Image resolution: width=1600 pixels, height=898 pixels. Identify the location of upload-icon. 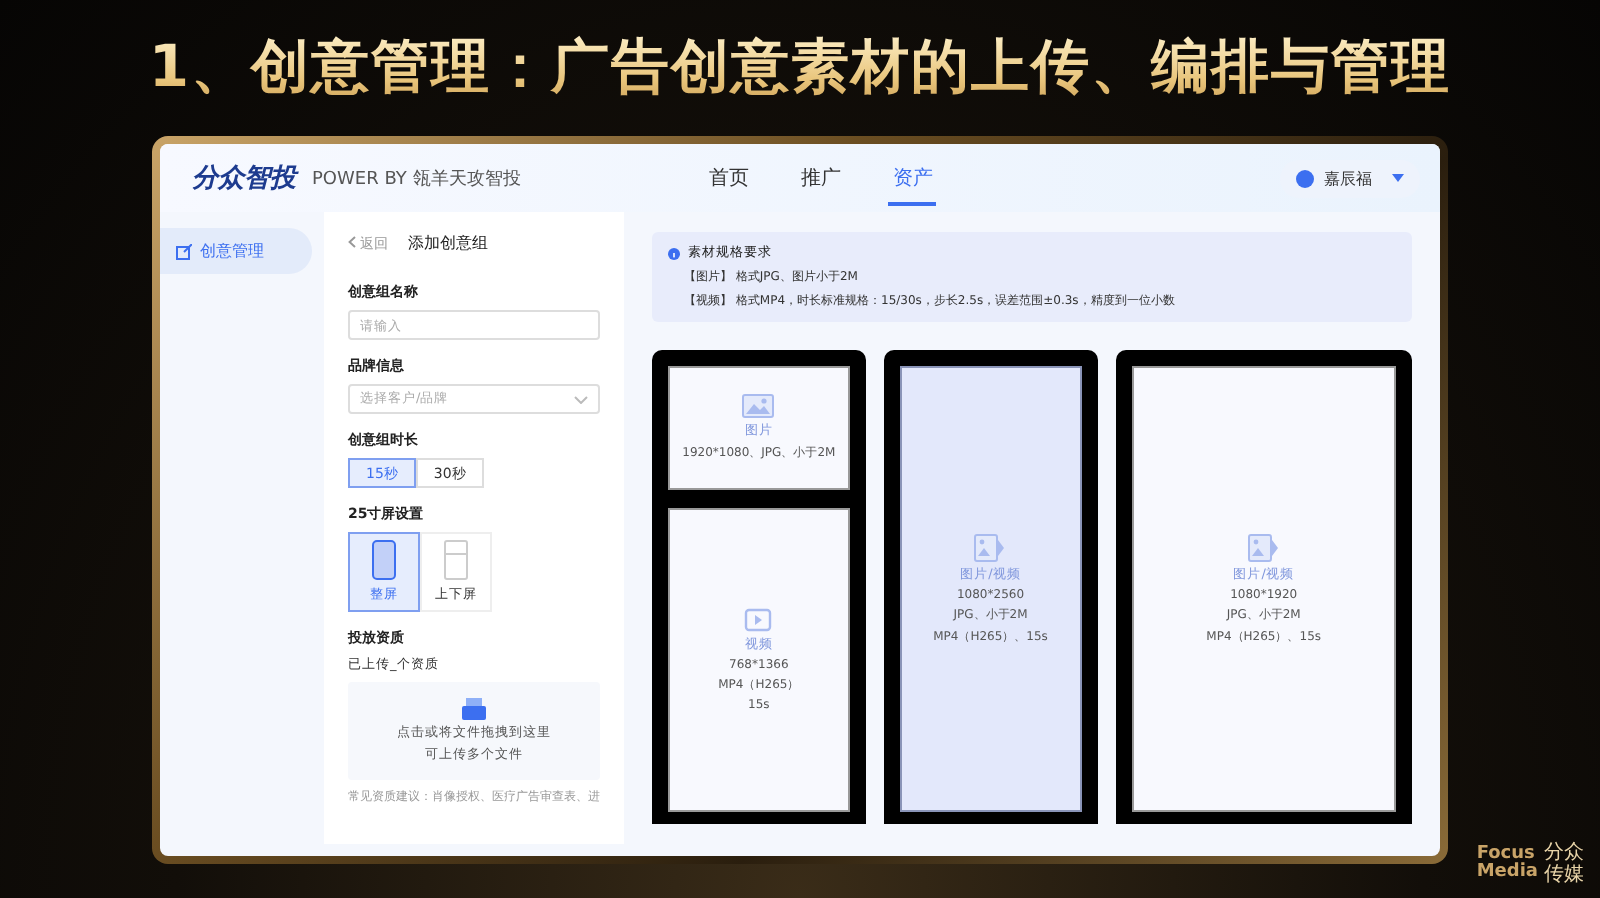
(474, 709).